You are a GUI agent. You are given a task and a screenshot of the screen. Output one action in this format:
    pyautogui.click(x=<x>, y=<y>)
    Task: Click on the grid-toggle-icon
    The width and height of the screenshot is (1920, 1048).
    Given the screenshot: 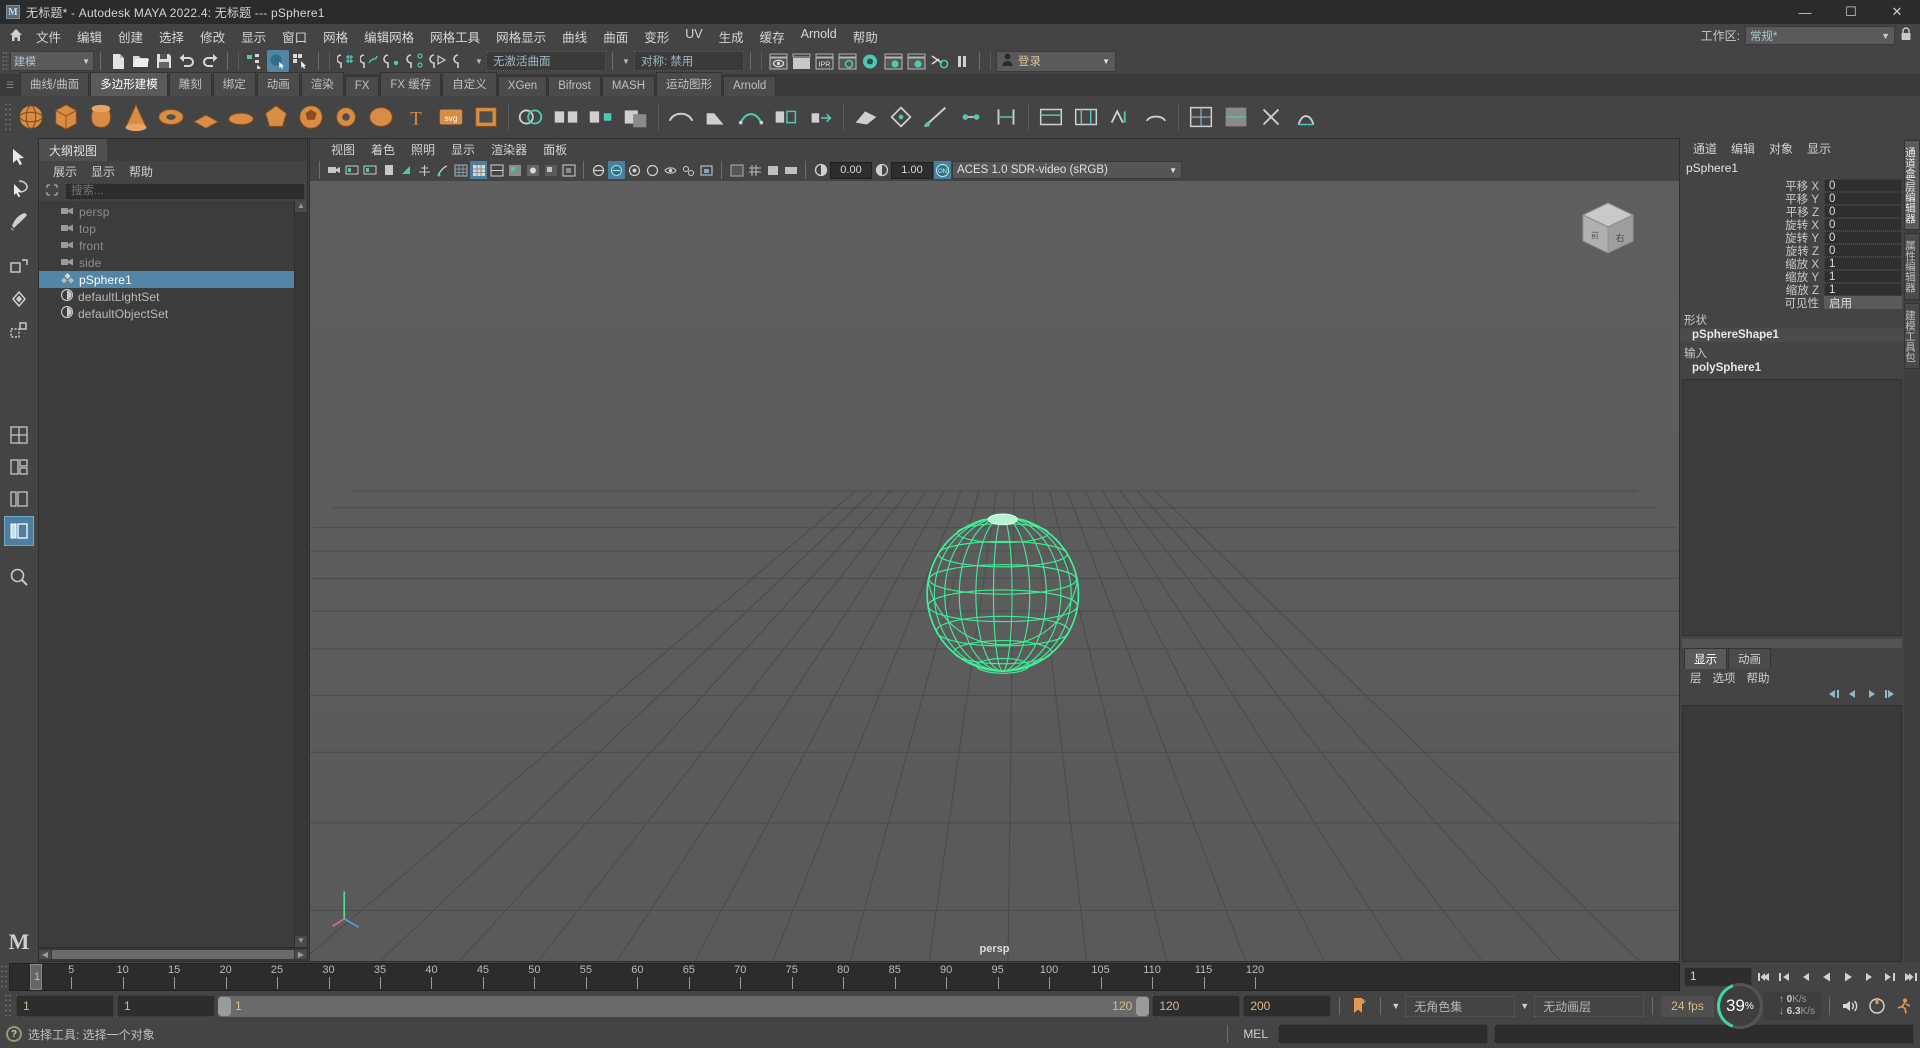 What is the action you would take?
    pyautogui.click(x=424, y=170)
    